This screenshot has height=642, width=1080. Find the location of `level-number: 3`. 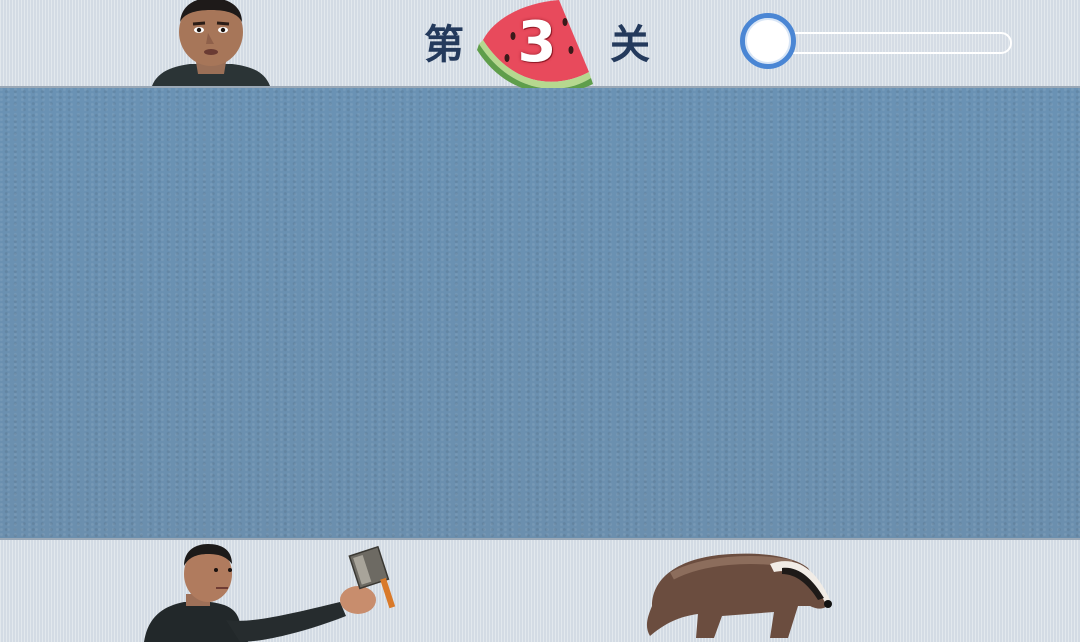

level-number: 3 is located at coordinates (537, 42).